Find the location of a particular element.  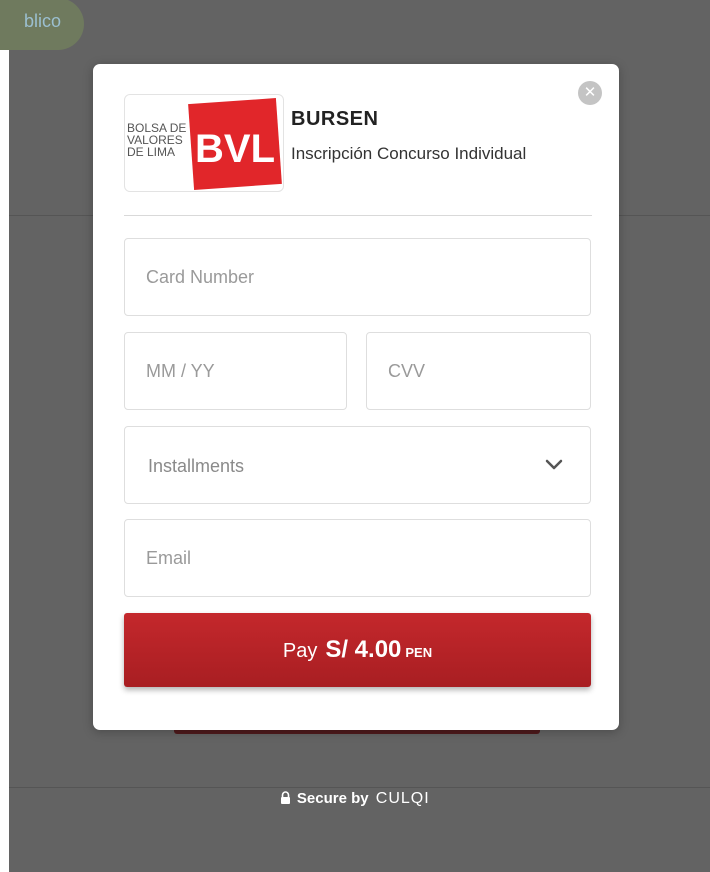

installments-label: Installments is located at coordinates (196, 466).